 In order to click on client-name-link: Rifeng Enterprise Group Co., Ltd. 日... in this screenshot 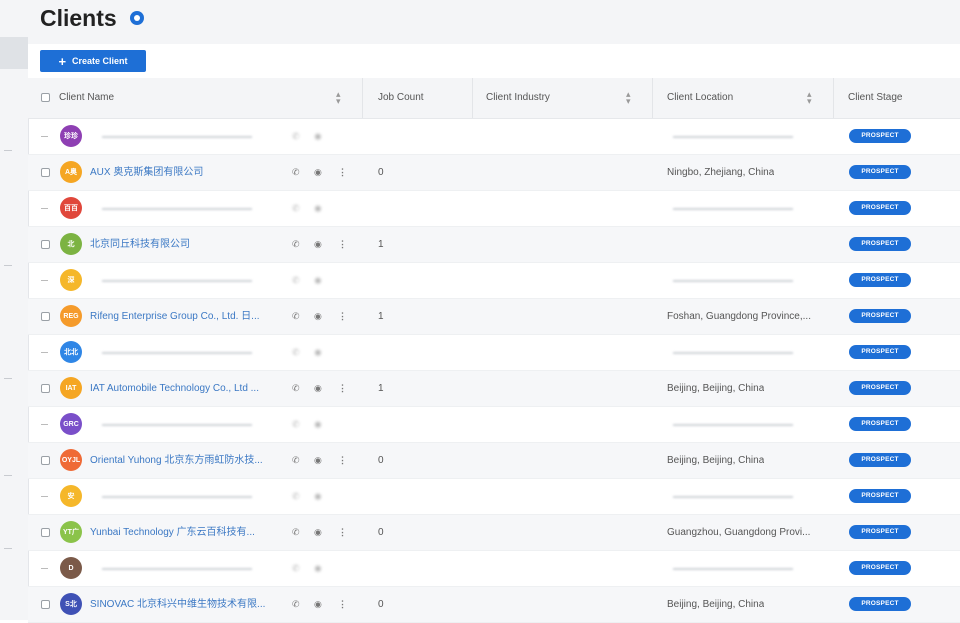, I will do `click(183, 316)`.